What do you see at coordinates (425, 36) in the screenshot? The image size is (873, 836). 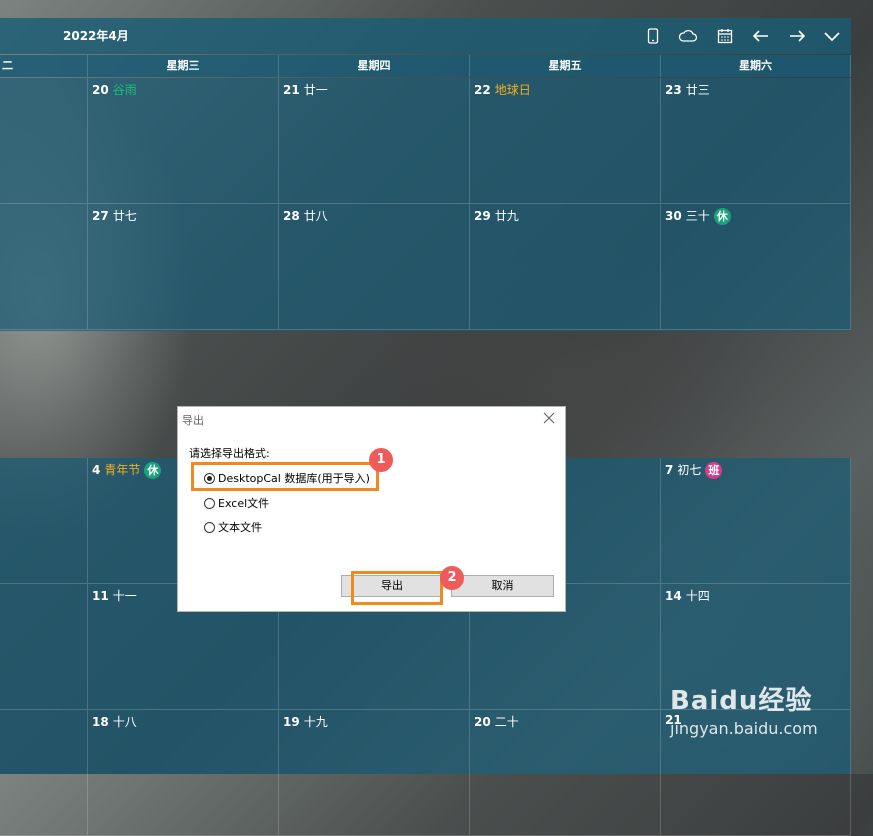 I see `calendar-header: 2022年4月` at bounding box center [425, 36].